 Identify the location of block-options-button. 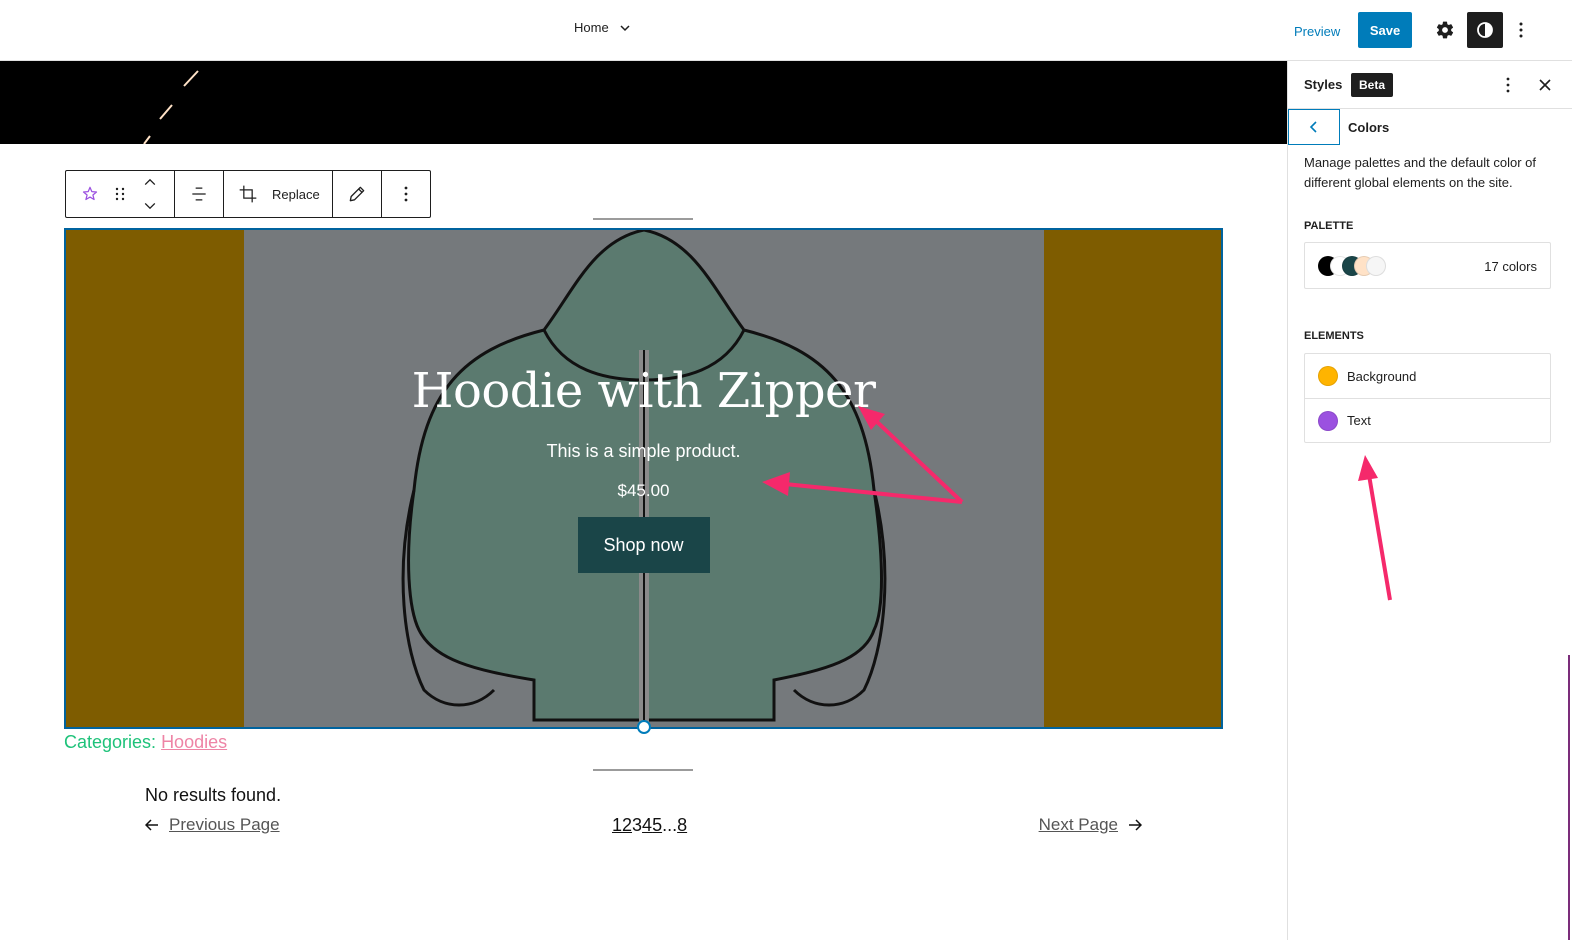
(406, 194).